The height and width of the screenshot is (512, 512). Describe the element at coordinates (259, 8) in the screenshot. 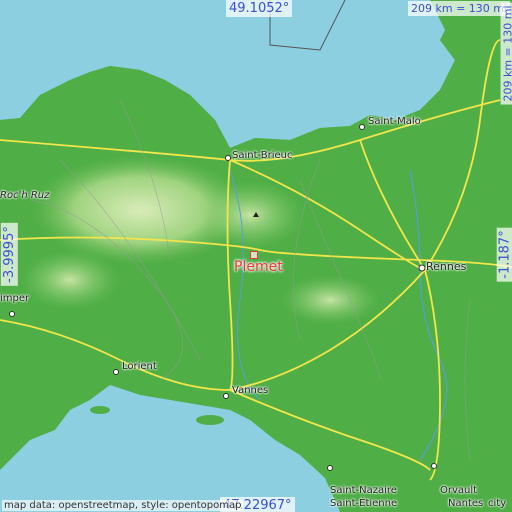

I see `coord-label-top: 49.1052°` at that location.